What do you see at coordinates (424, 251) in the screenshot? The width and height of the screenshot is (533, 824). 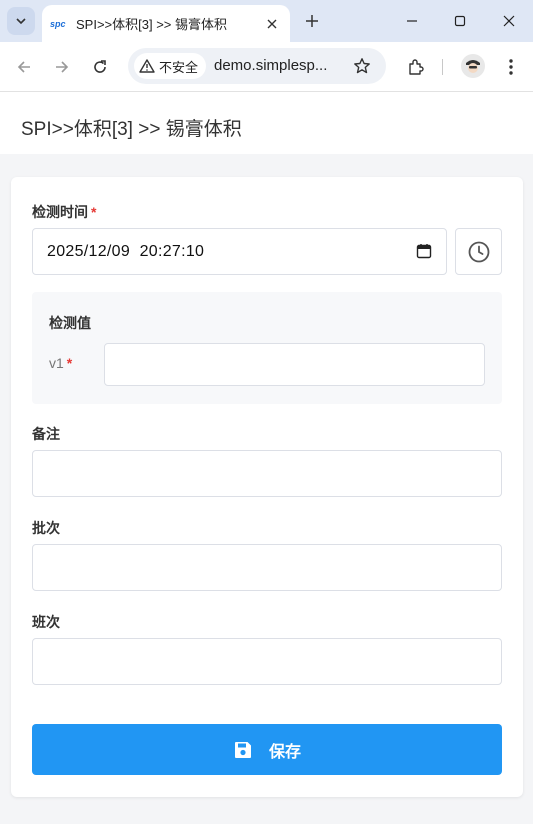 I see `calendar-icon` at bounding box center [424, 251].